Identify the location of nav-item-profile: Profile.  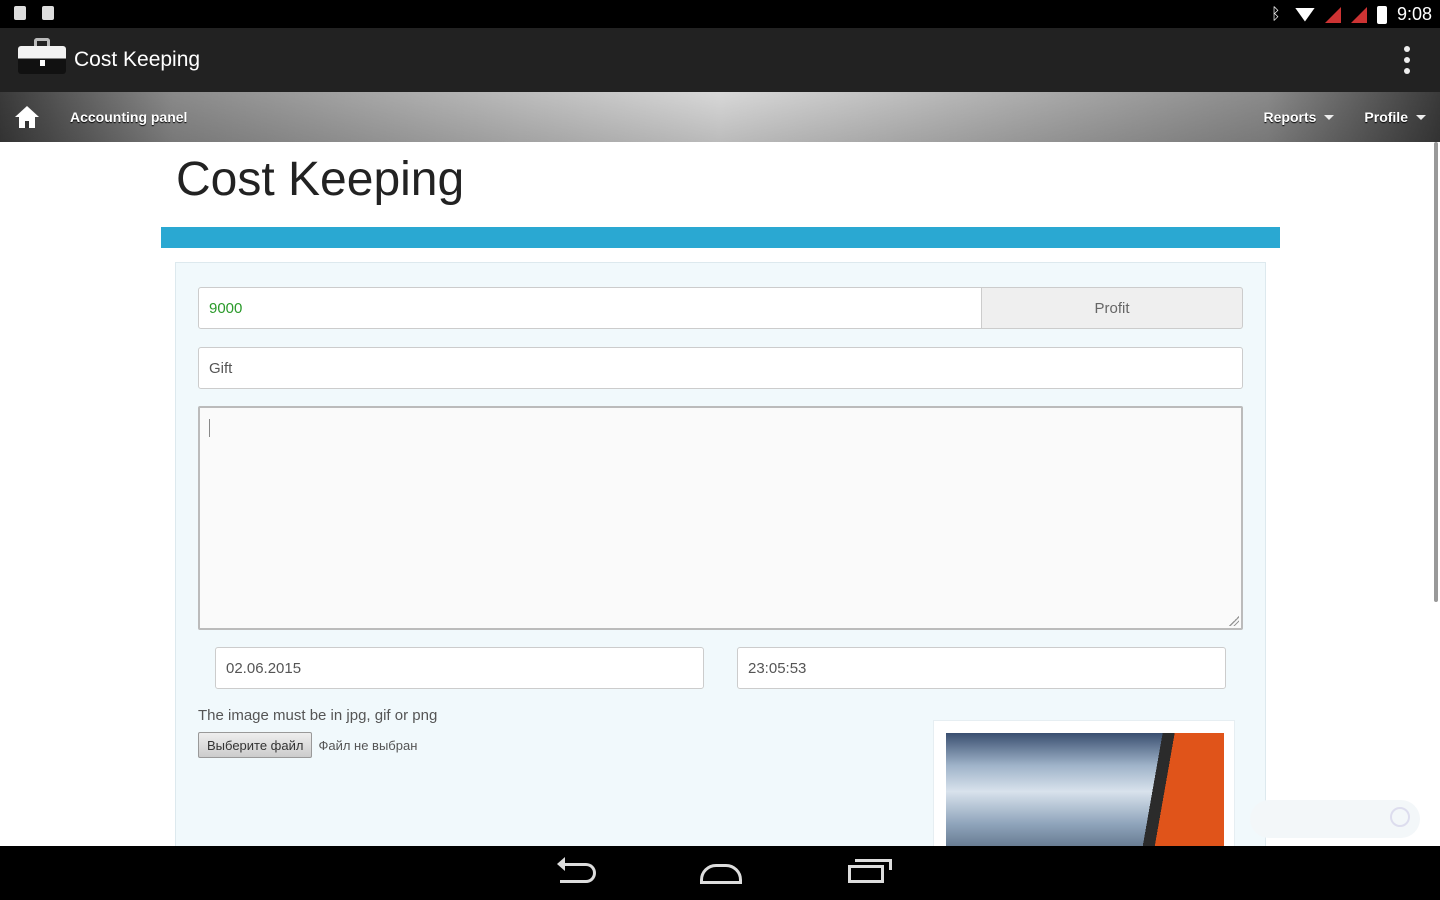
(1395, 117).